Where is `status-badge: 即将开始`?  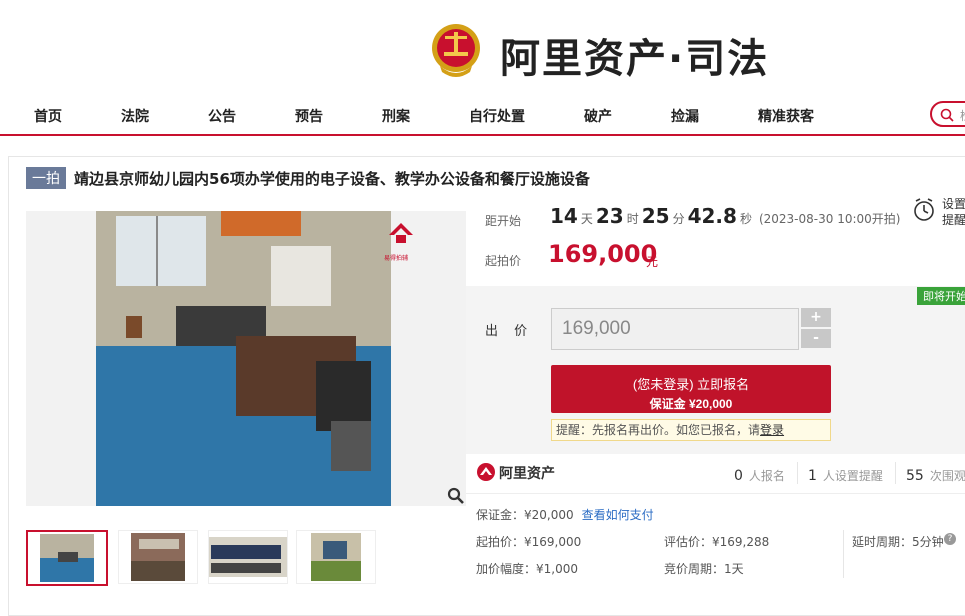 status-badge: 即将开始 is located at coordinates (941, 296).